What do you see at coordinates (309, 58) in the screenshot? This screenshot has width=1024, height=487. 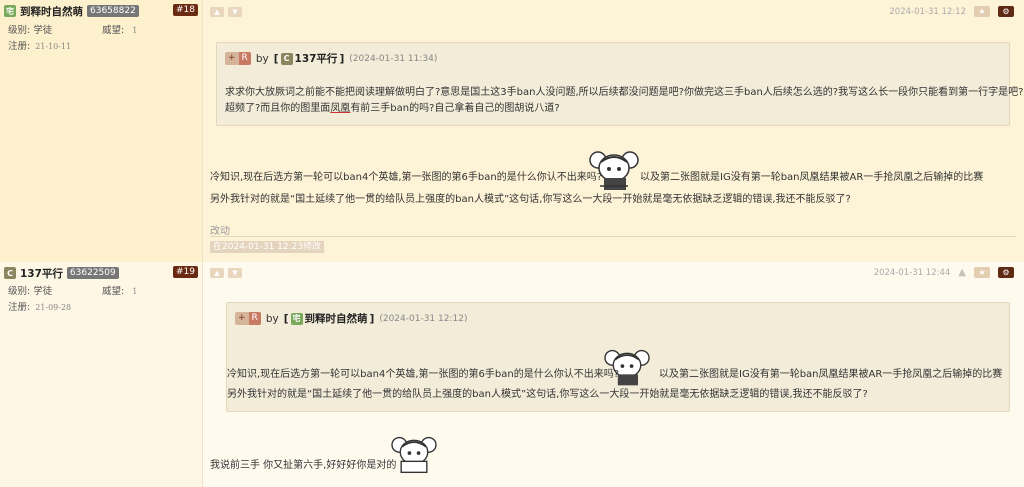 I see `quote-author: [C 137平行]` at bounding box center [309, 58].